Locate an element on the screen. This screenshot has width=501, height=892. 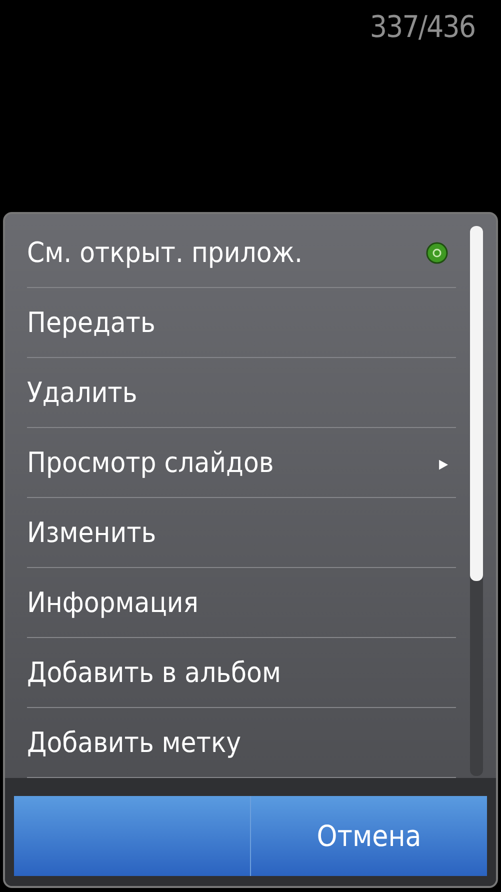
menu-item: См. открыт. прилож. is located at coordinates (164, 252).